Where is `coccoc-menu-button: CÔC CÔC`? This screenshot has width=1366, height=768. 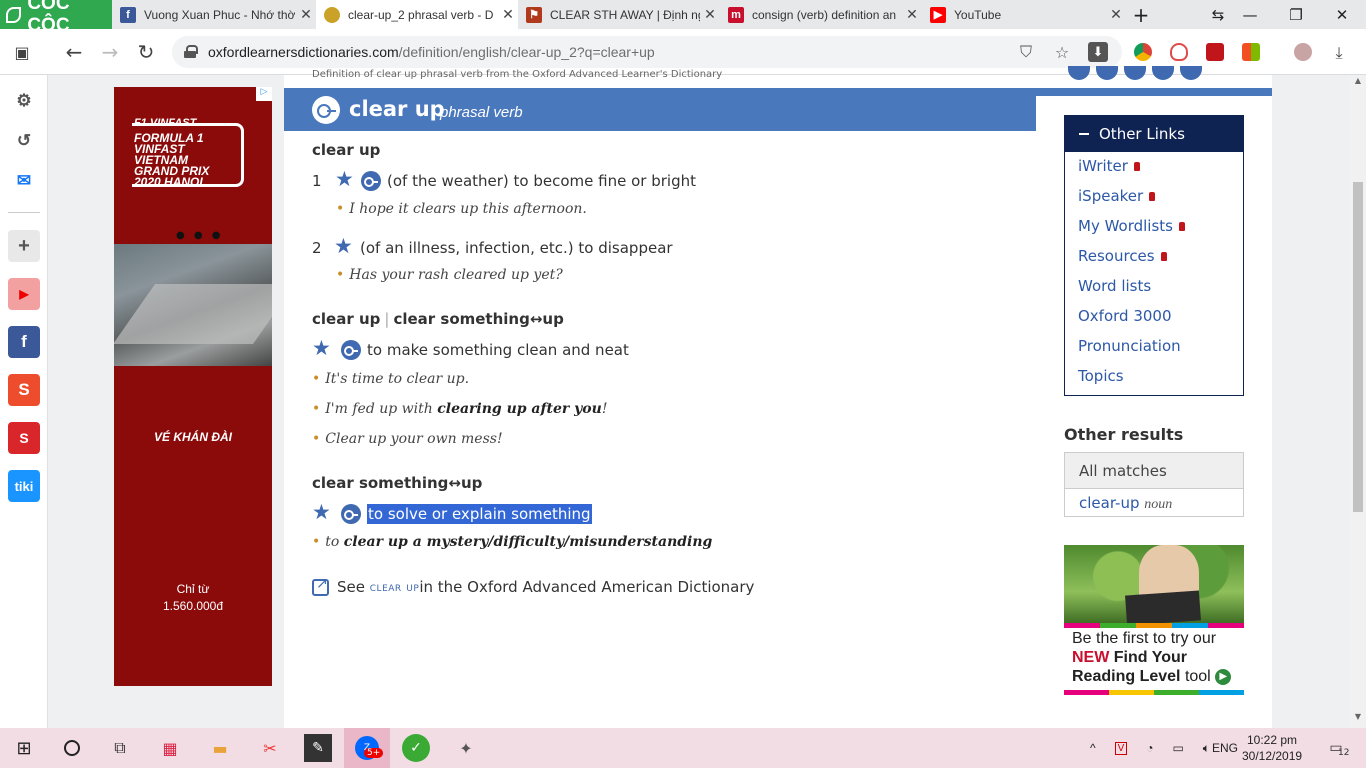
coccoc-menu-button: CÔC CÔC is located at coordinates (56, 18).